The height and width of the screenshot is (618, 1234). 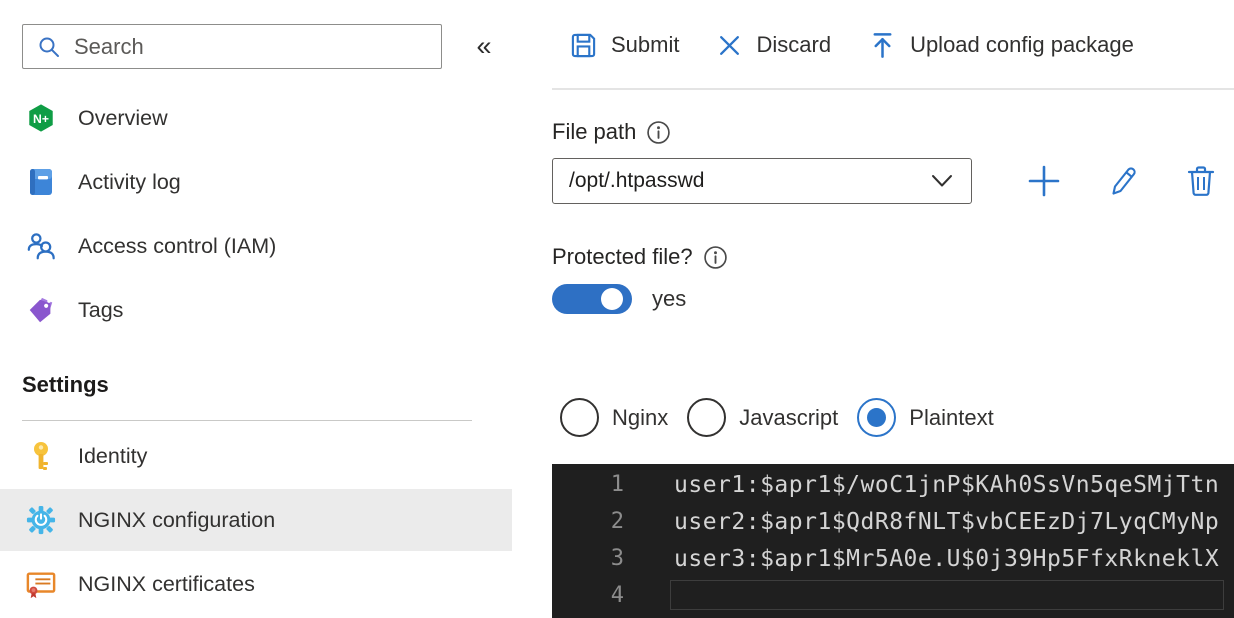 I want to click on protected-file-label-text: Protected file?, so click(x=622, y=256).